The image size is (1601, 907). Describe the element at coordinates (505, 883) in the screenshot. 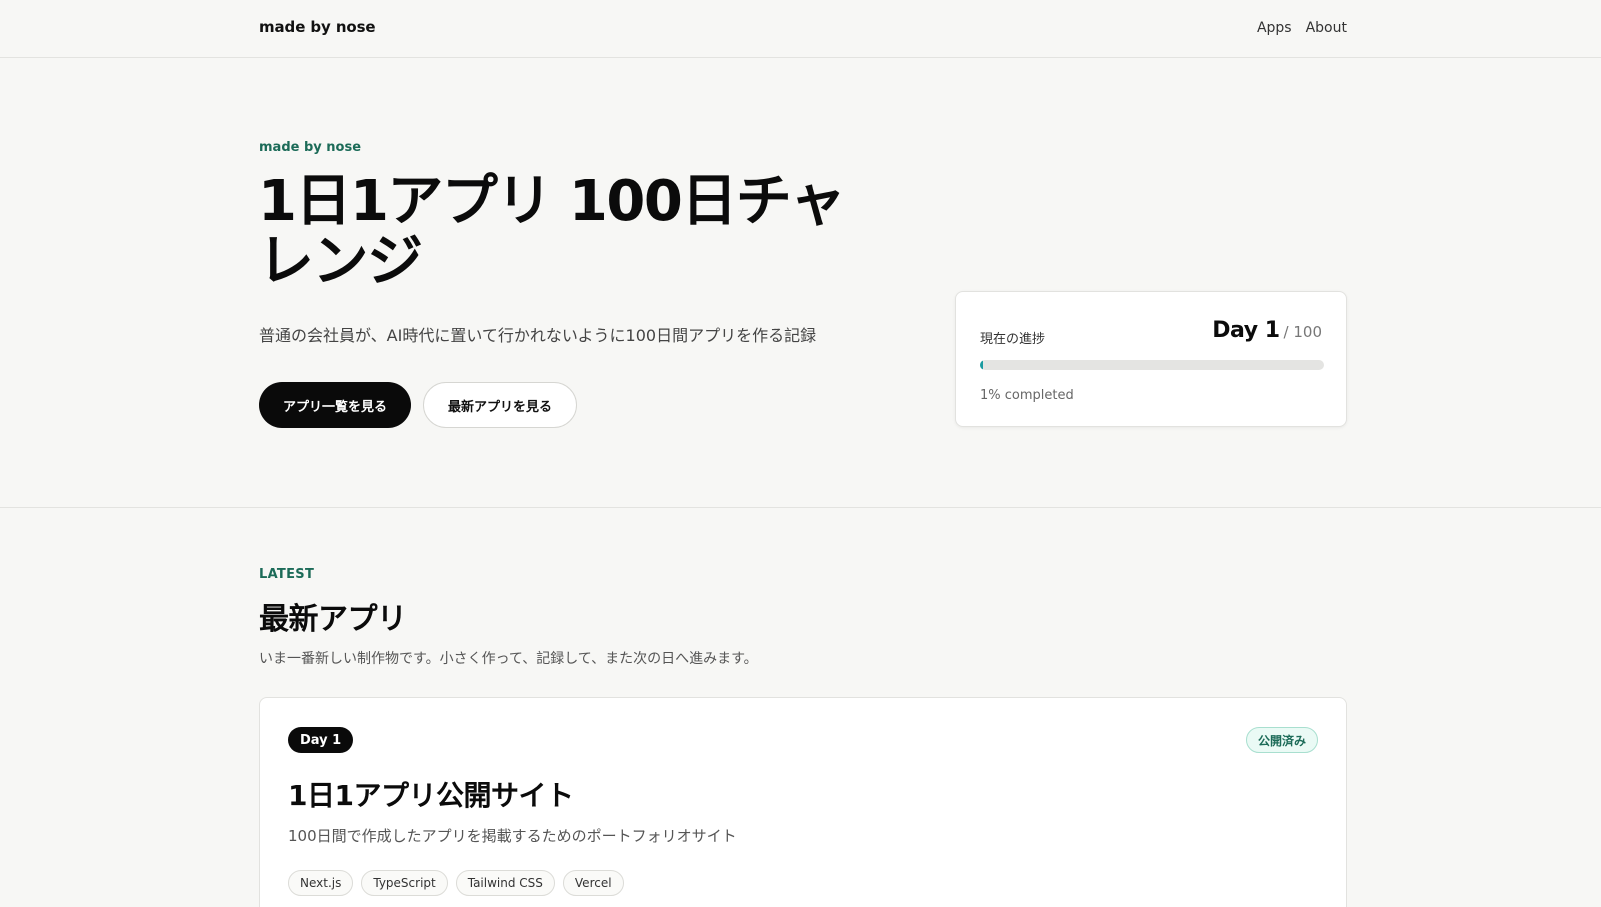

I see `tech-tag: Tailwind CSS` at that location.